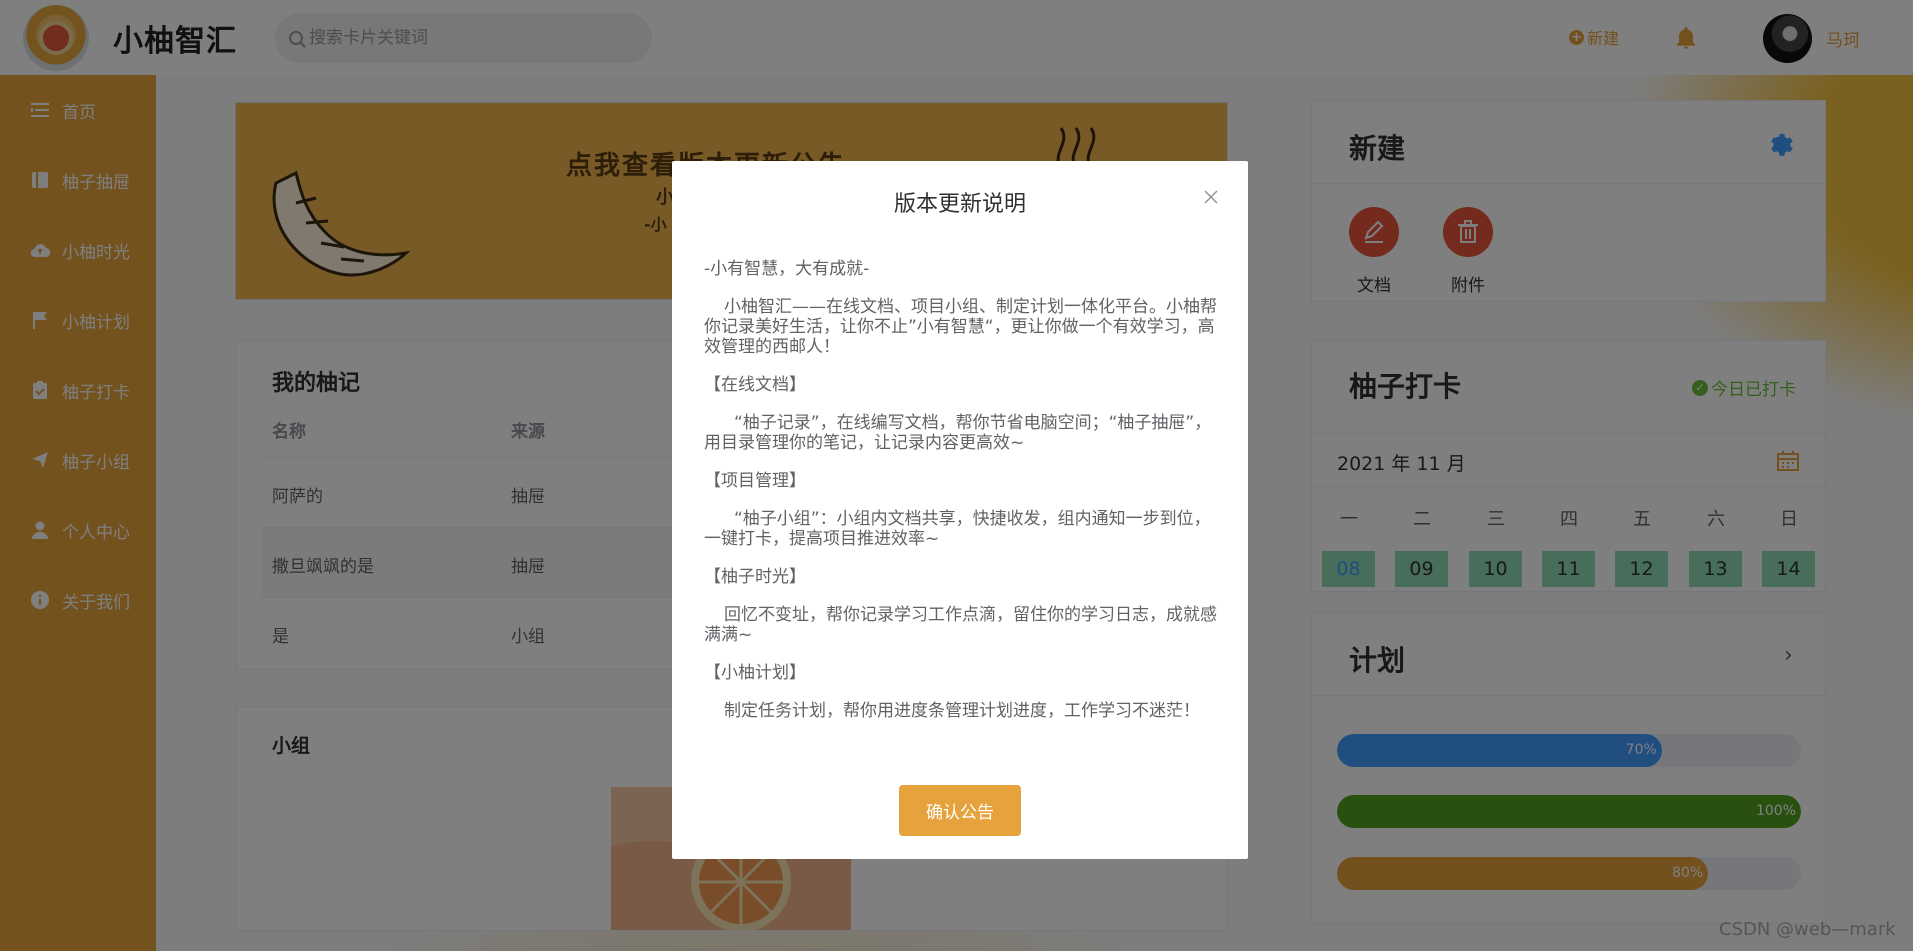 The height and width of the screenshot is (951, 1913). I want to click on confirm-announcement-button: 确认公告, so click(960, 810).